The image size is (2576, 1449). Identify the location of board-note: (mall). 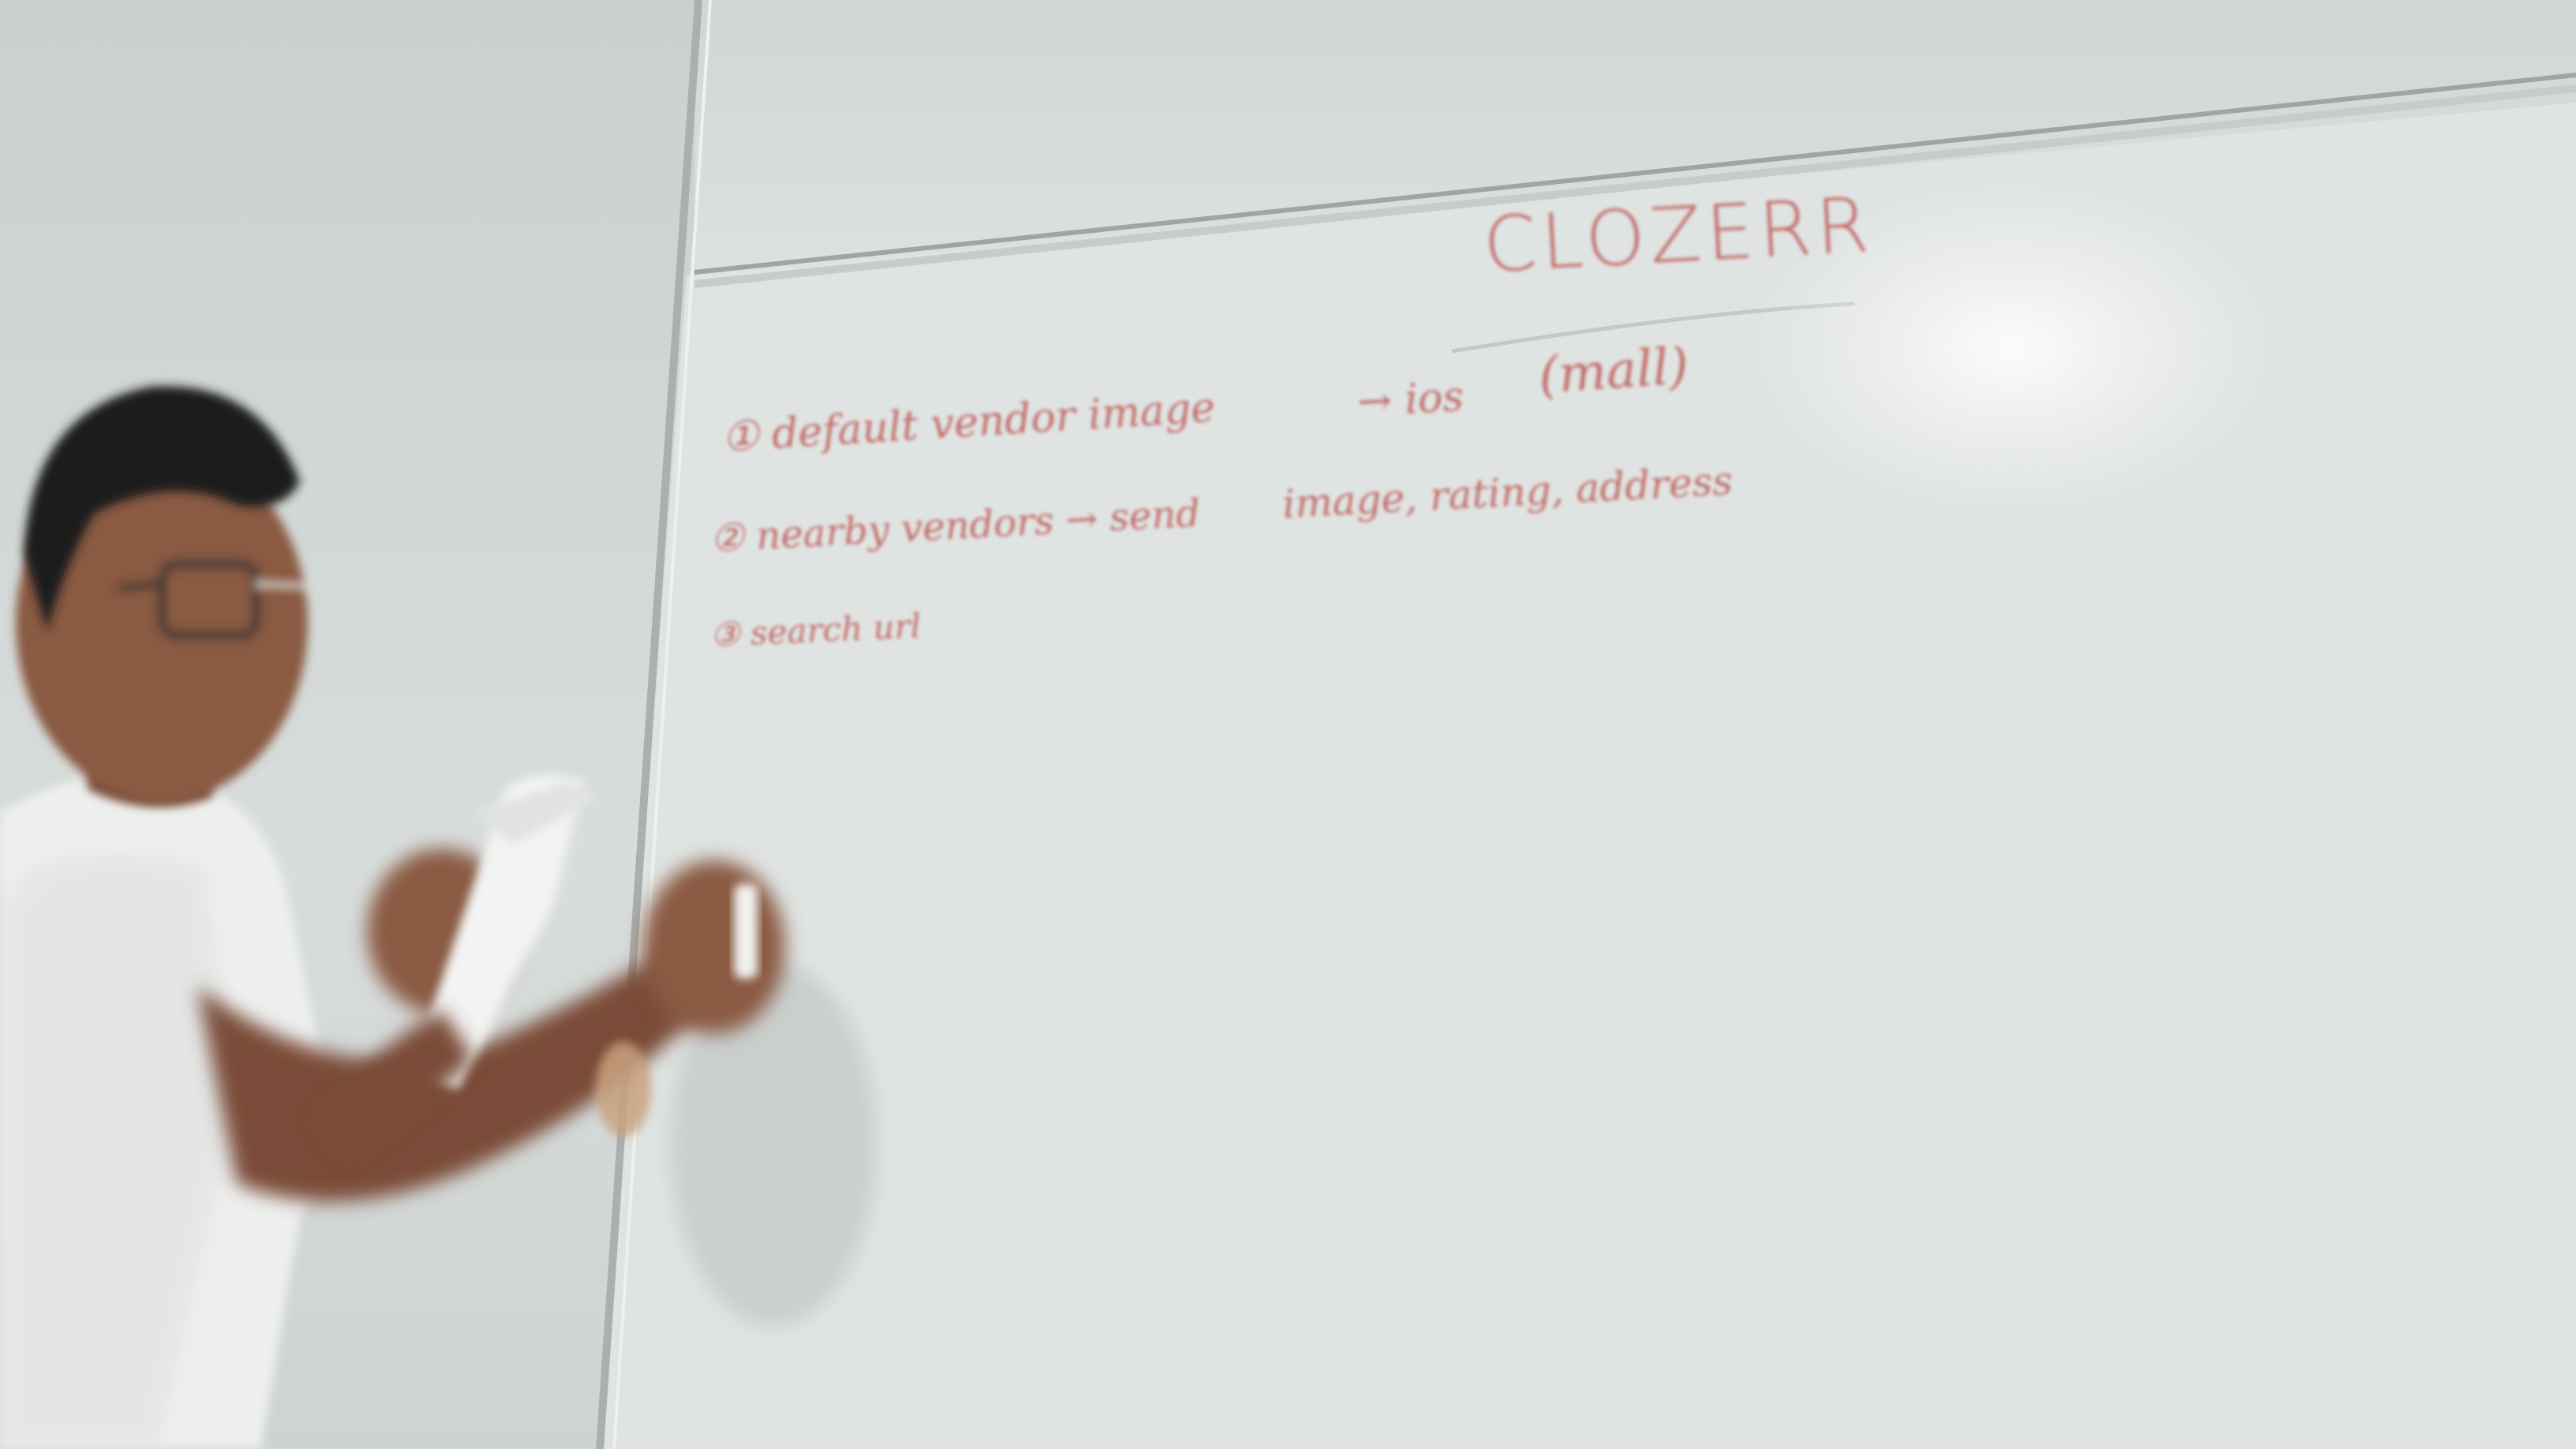
(1613, 371).